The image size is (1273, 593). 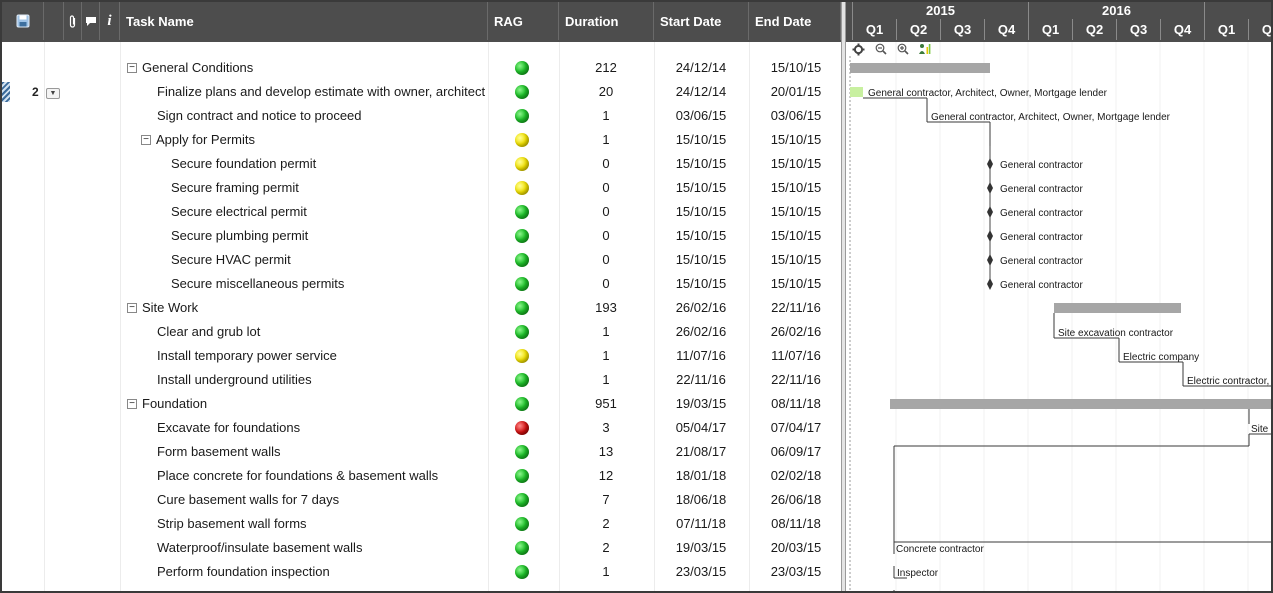 I want to click on task-bar, so click(x=856, y=92).